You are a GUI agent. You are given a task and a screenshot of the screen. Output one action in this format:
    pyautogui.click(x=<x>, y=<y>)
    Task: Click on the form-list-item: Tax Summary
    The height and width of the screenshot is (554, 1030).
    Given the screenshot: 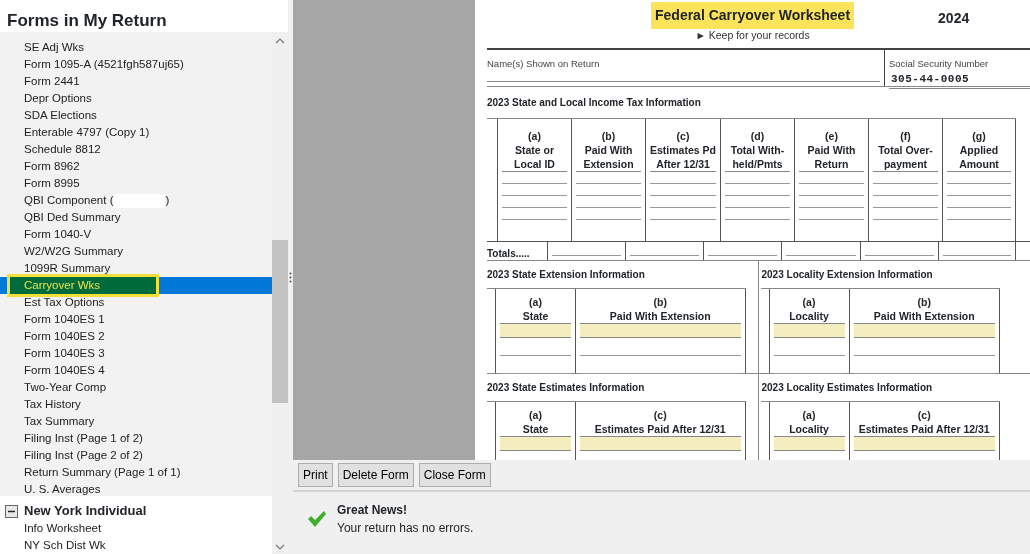 What is the action you would take?
    pyautogui.click(x=136, y=421)
    